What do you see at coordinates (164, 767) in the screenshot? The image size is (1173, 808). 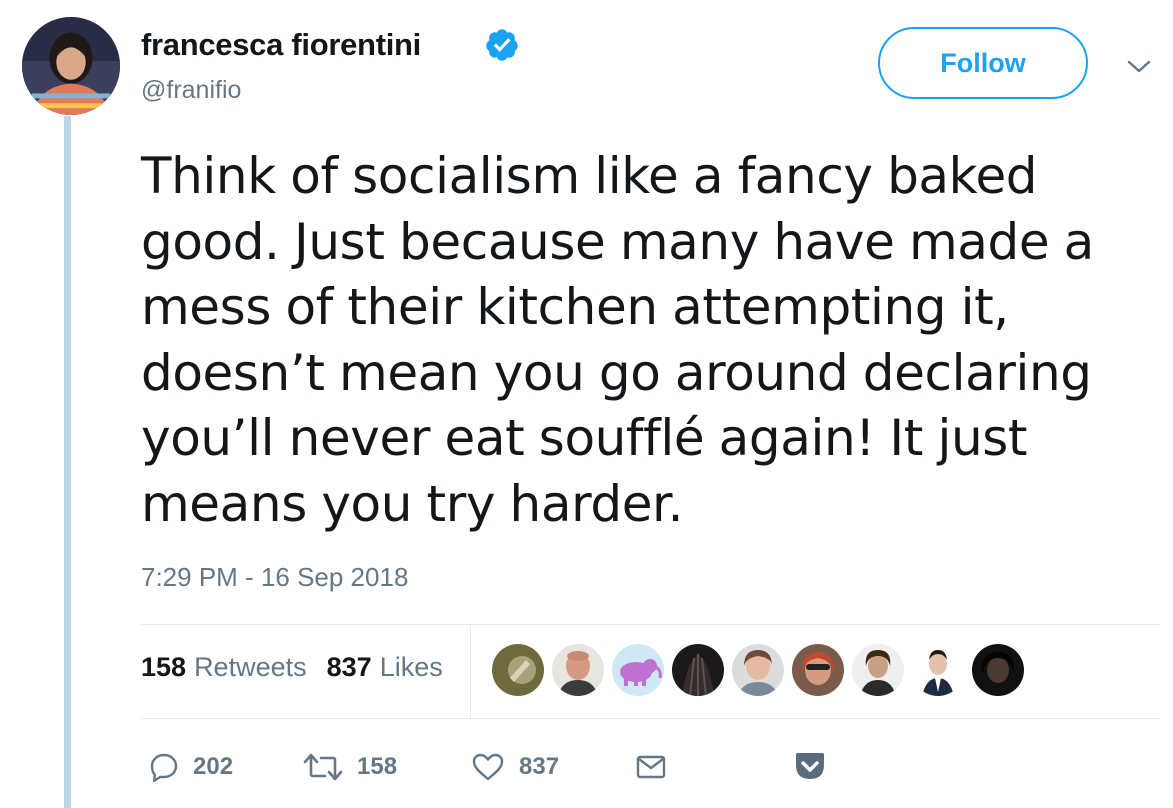 I see `reply-bubble-icon` at bounding box center [164, 767].